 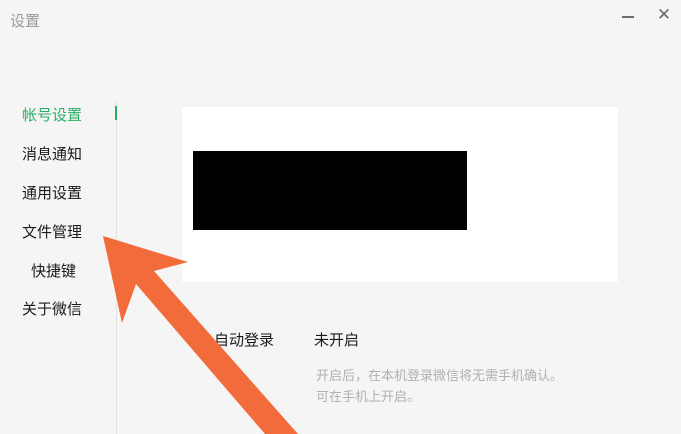 I want to click on arrow-annotation-icon, so click(x=200, y=335).